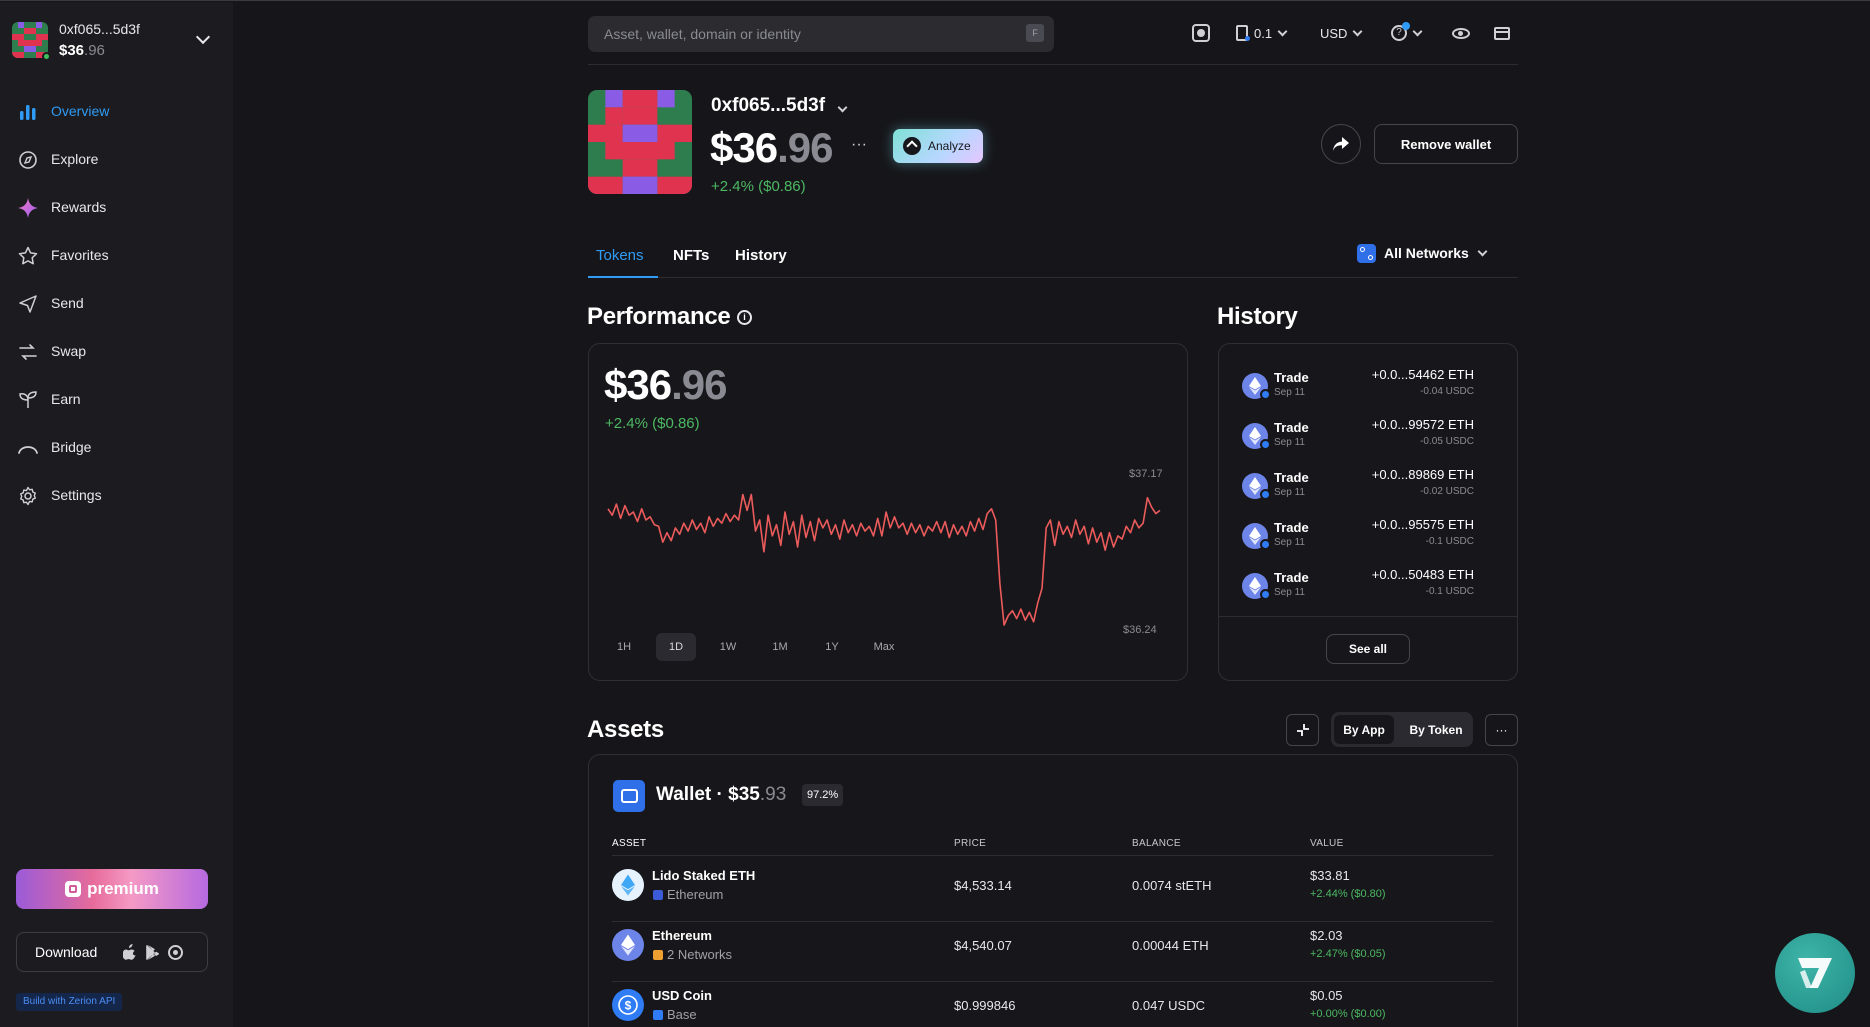 Image resolution: width=1870 pixels, height=1027 pixels. What do you see at coordinates (658, 895) in the screenshot?
I see `network-badge-icon` at bounding box center [658, 895].